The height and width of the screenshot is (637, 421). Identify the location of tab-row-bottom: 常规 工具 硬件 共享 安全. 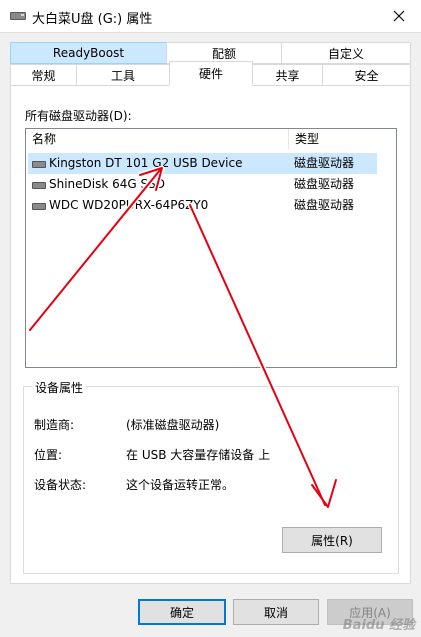
(210, 73).